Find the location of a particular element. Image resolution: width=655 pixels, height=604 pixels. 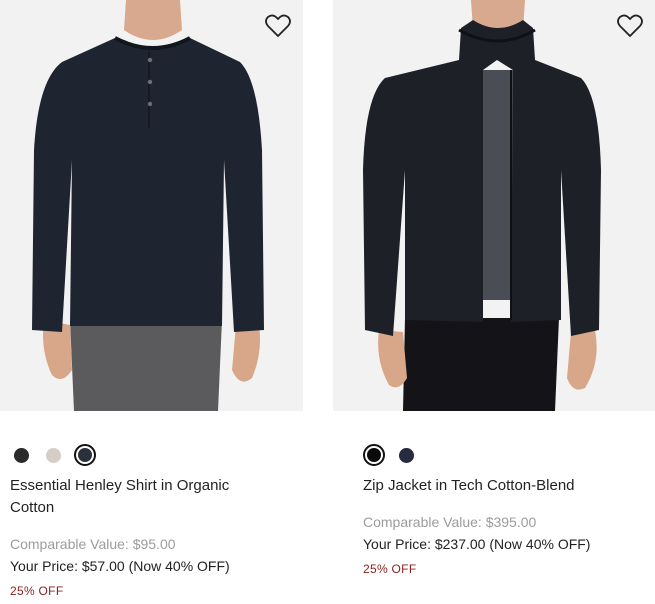

product-name: Essential Henley Shirt in Organic Cotton is located at coordinates (132, 497).